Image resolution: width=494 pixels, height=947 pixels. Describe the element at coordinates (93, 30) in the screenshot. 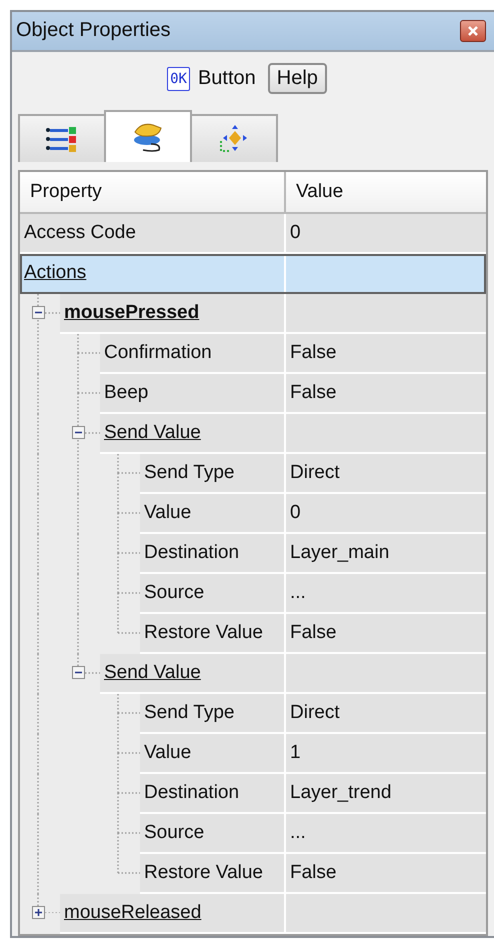

I see `window-title: Object Properties` at that location.